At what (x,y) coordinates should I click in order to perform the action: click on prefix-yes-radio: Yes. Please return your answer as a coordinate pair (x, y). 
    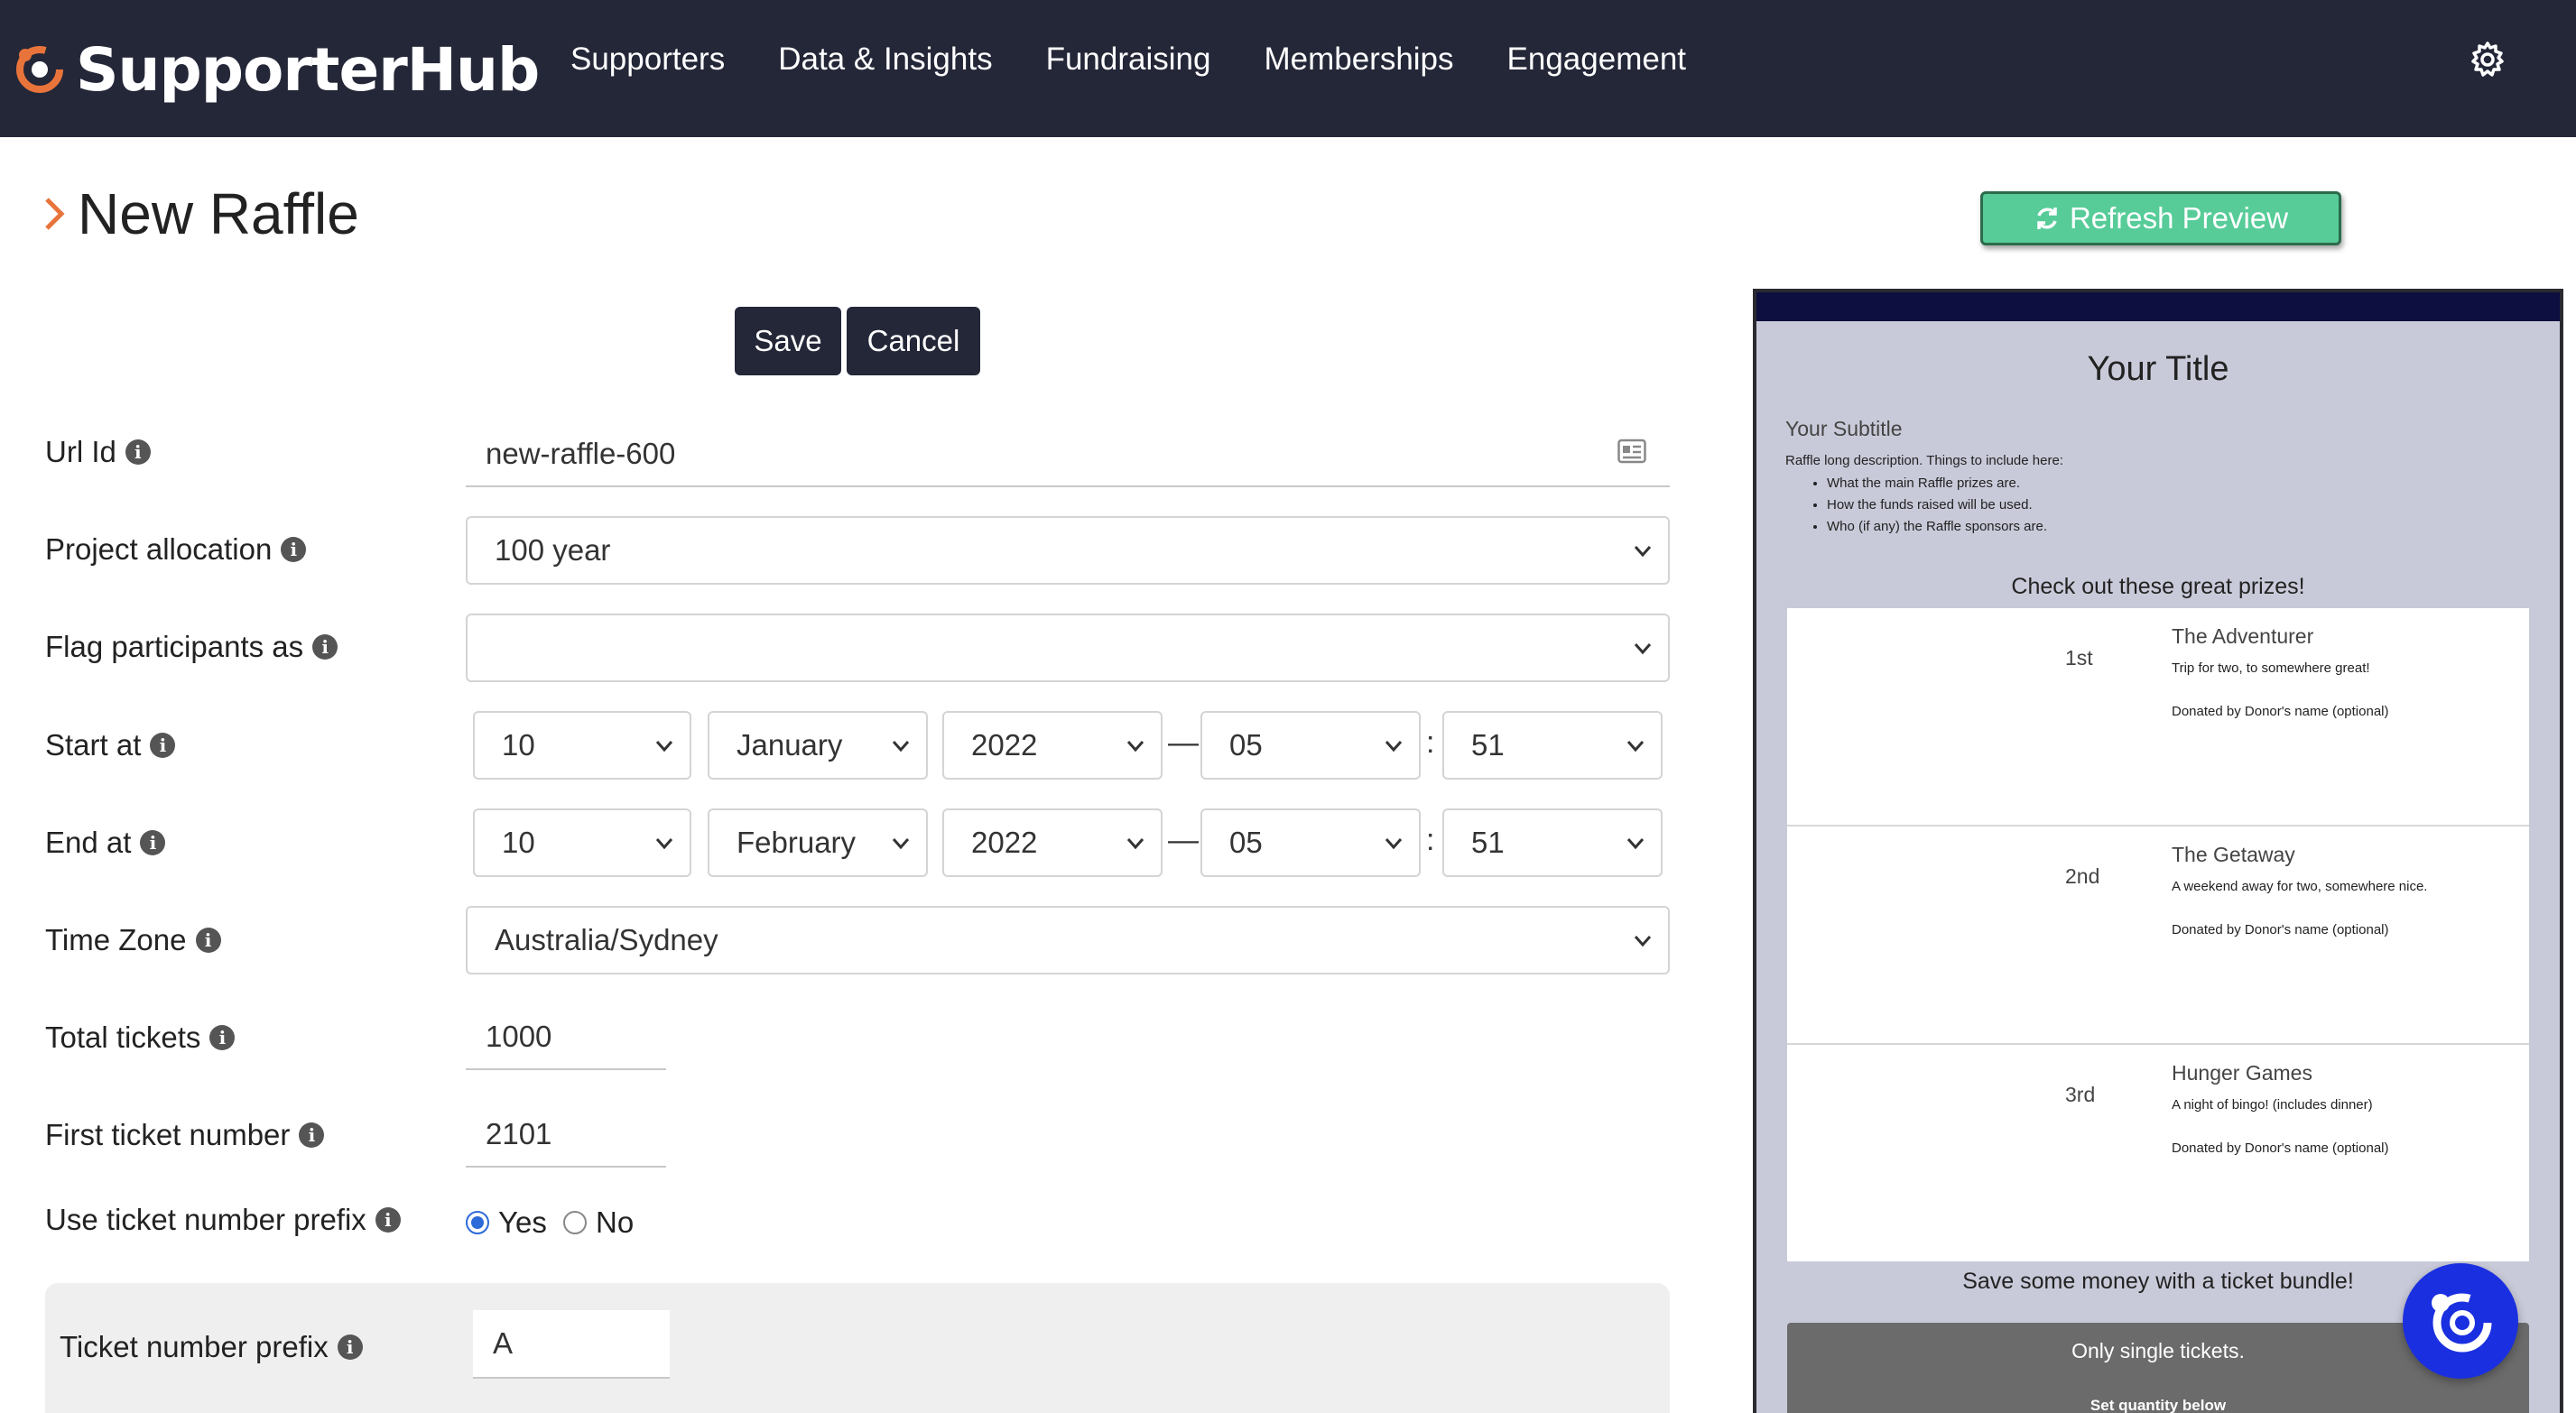
    Looking at the image, I should click on (506, 1222).